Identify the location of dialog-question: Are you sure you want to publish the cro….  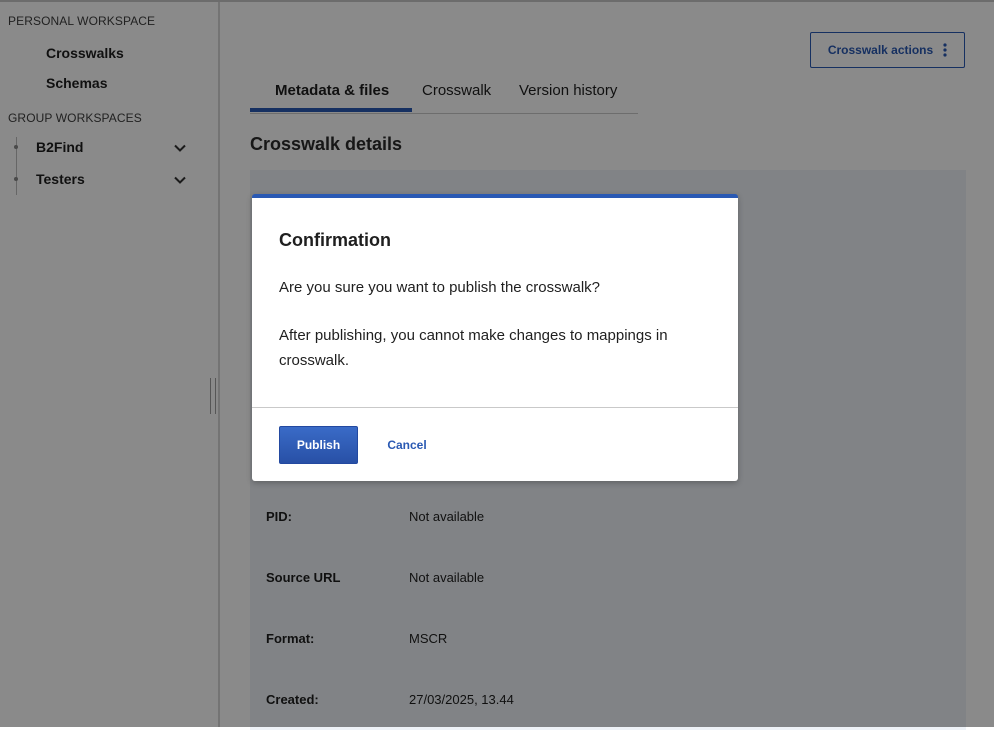
(439, 287).